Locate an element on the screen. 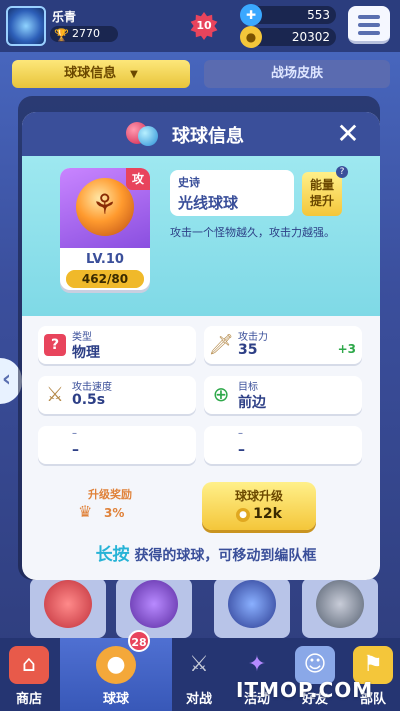 The height and width of the screenshot is (711, 400). stat-target: ⊕ 目标 前边 is located at coordinates (283, 395).